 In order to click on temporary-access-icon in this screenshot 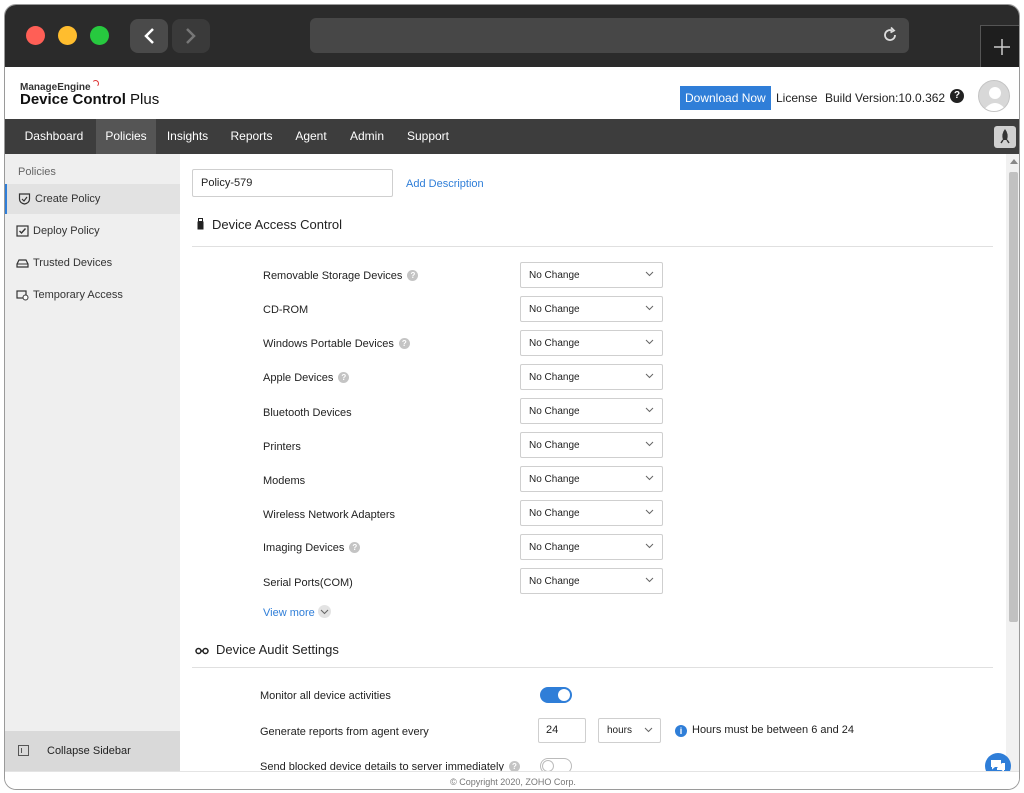, I will do `click(22, 295)`.